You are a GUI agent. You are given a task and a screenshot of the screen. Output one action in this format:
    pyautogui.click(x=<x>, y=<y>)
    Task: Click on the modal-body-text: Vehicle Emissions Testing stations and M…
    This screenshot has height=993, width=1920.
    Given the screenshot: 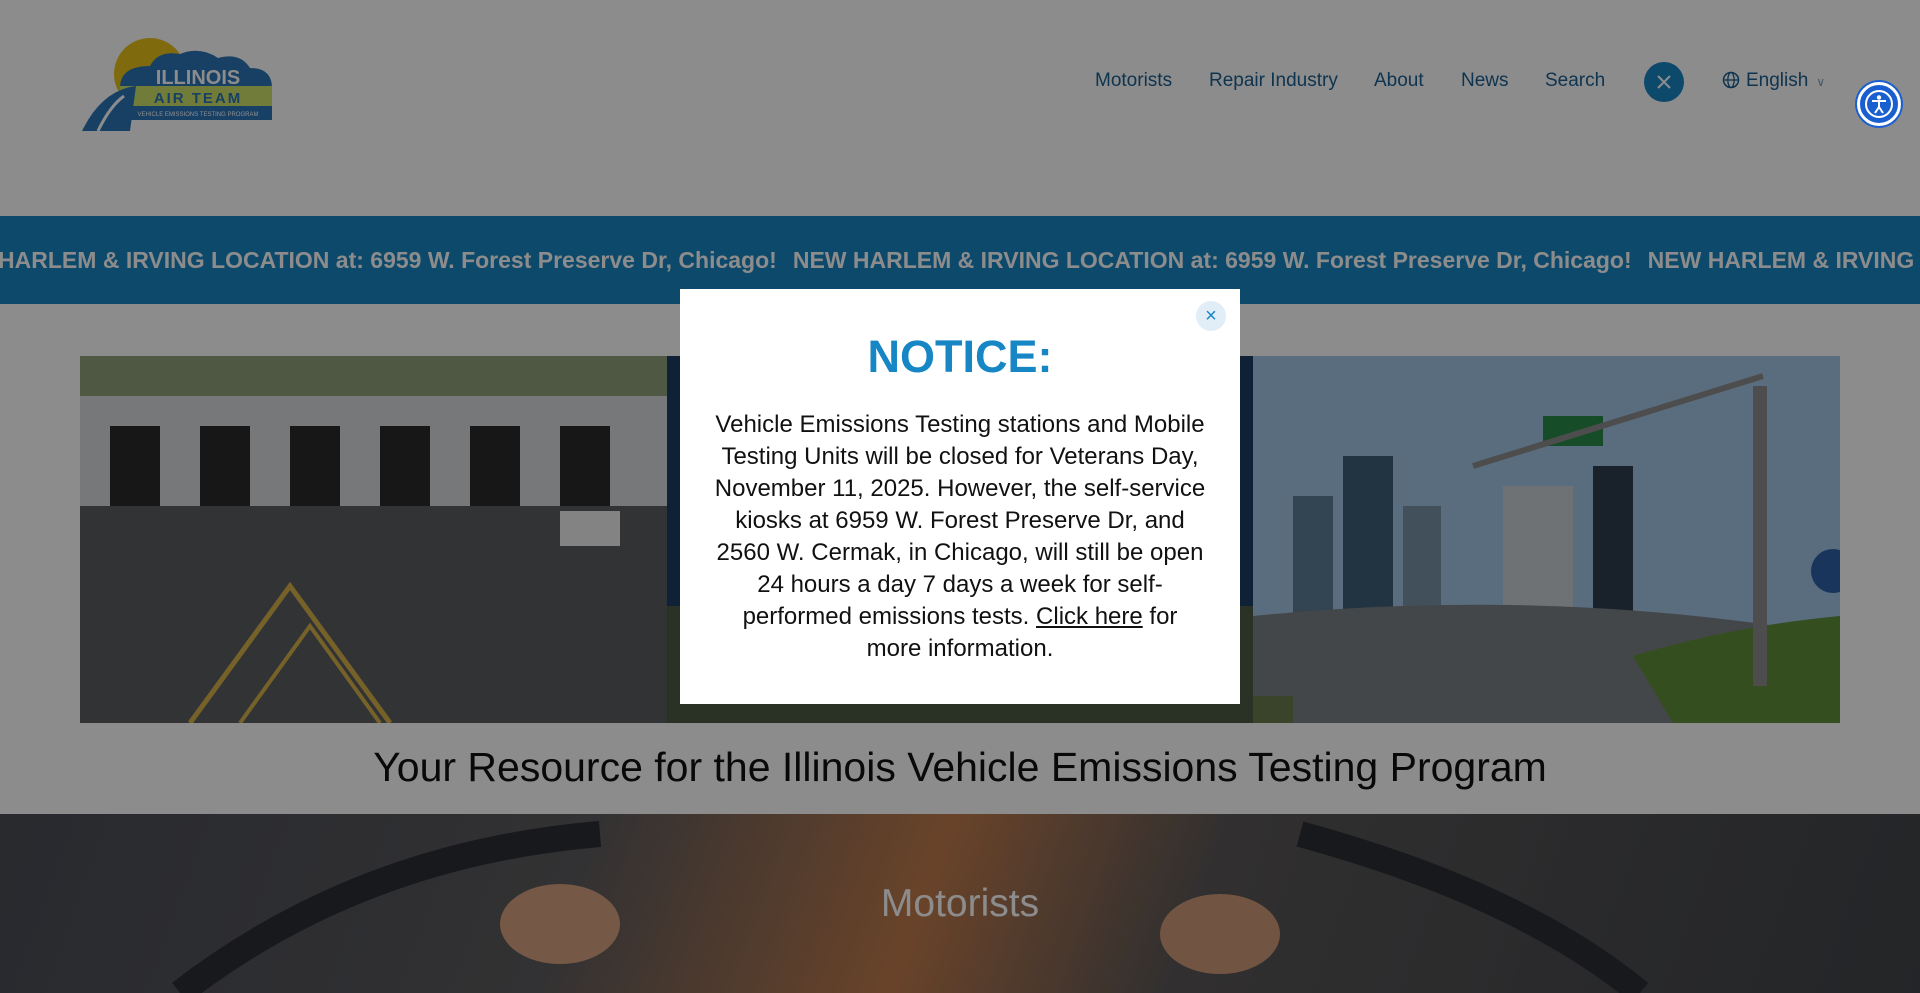 What is the action you would take?
    pyautogui.click(x=960, y=520)
    